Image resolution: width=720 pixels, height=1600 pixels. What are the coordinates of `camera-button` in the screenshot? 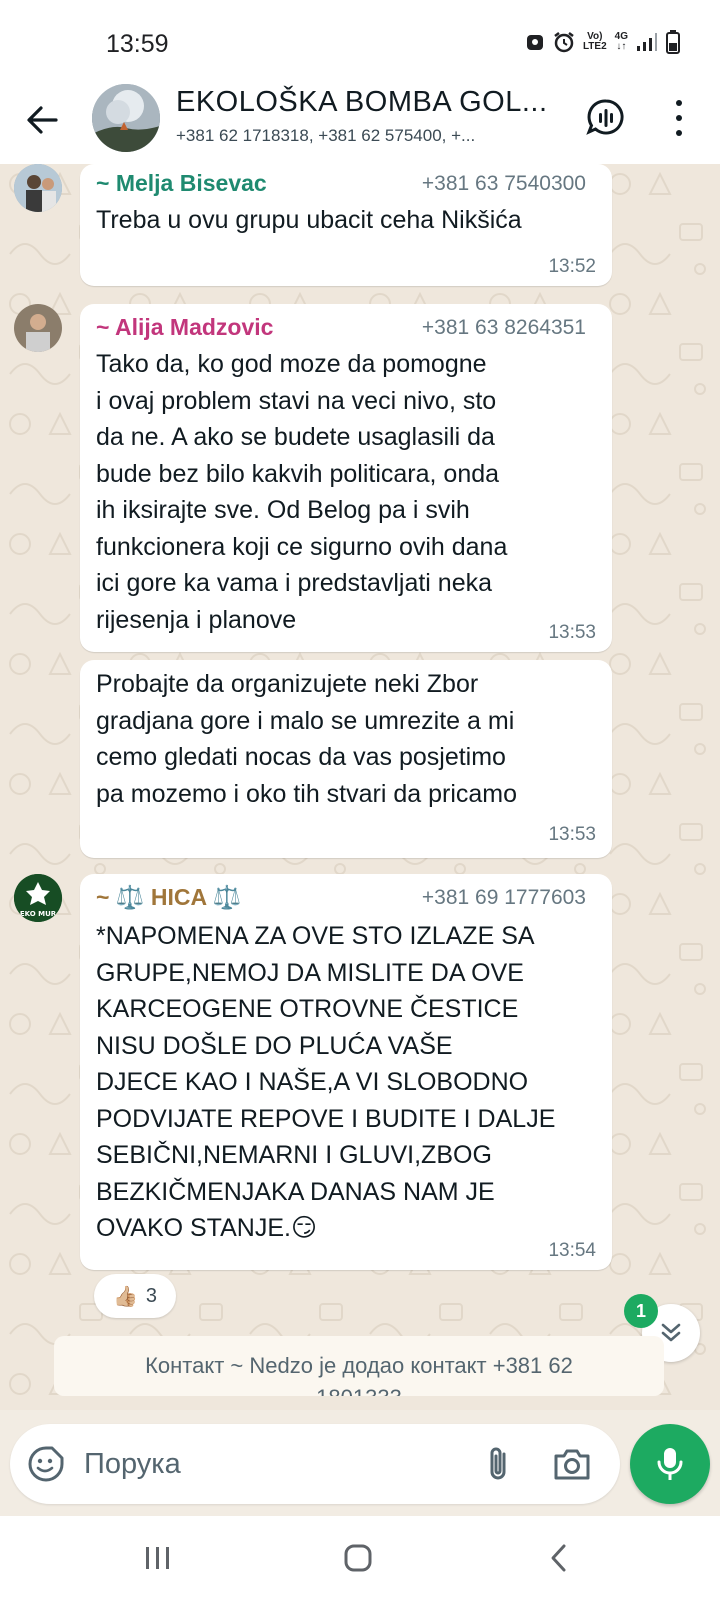 It's located at (572, 1464).